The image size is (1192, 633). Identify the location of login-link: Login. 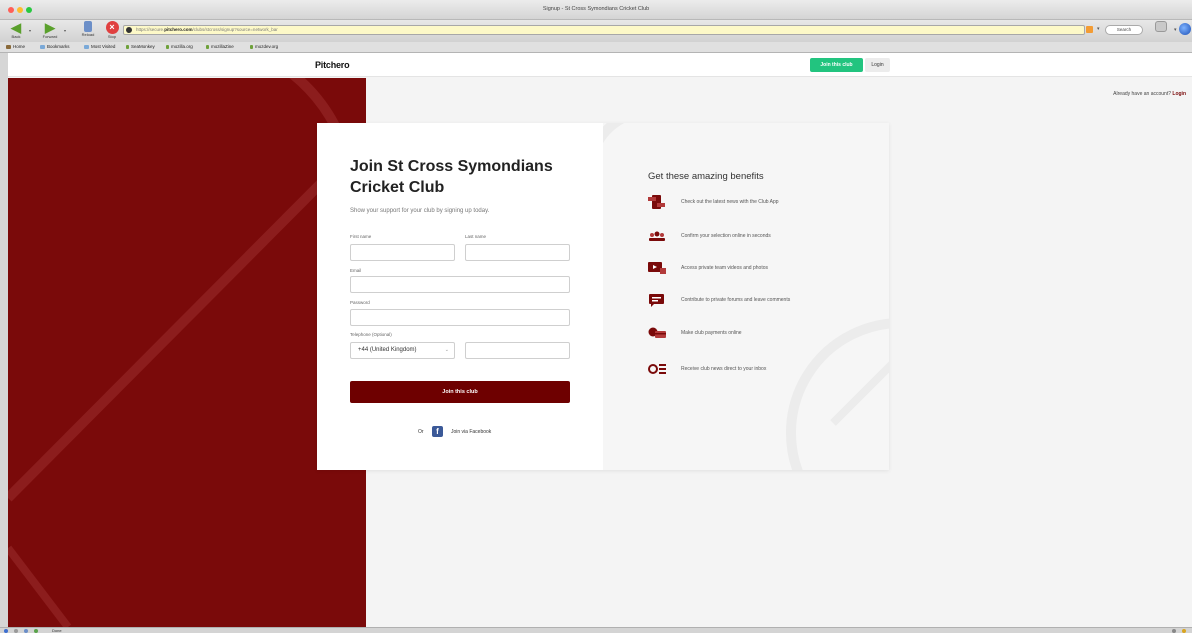
(1179, 94).